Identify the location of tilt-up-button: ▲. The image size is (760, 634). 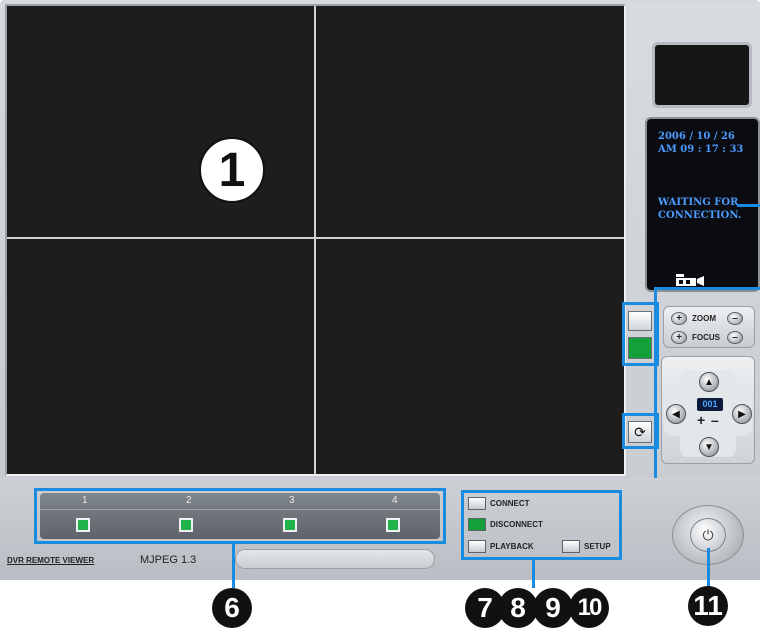
(709, 382).